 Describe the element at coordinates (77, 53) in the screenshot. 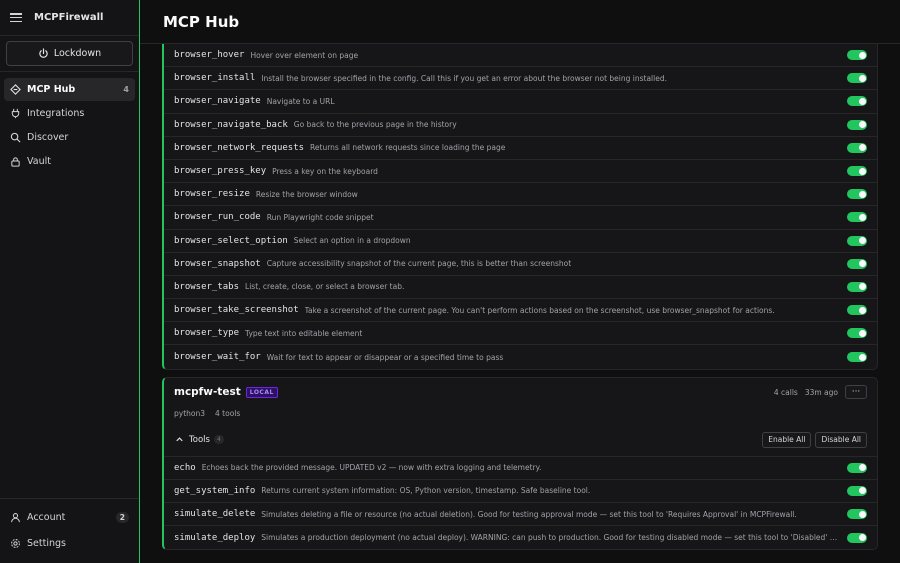

I see `lockdown-label: Lockdown` at that location.